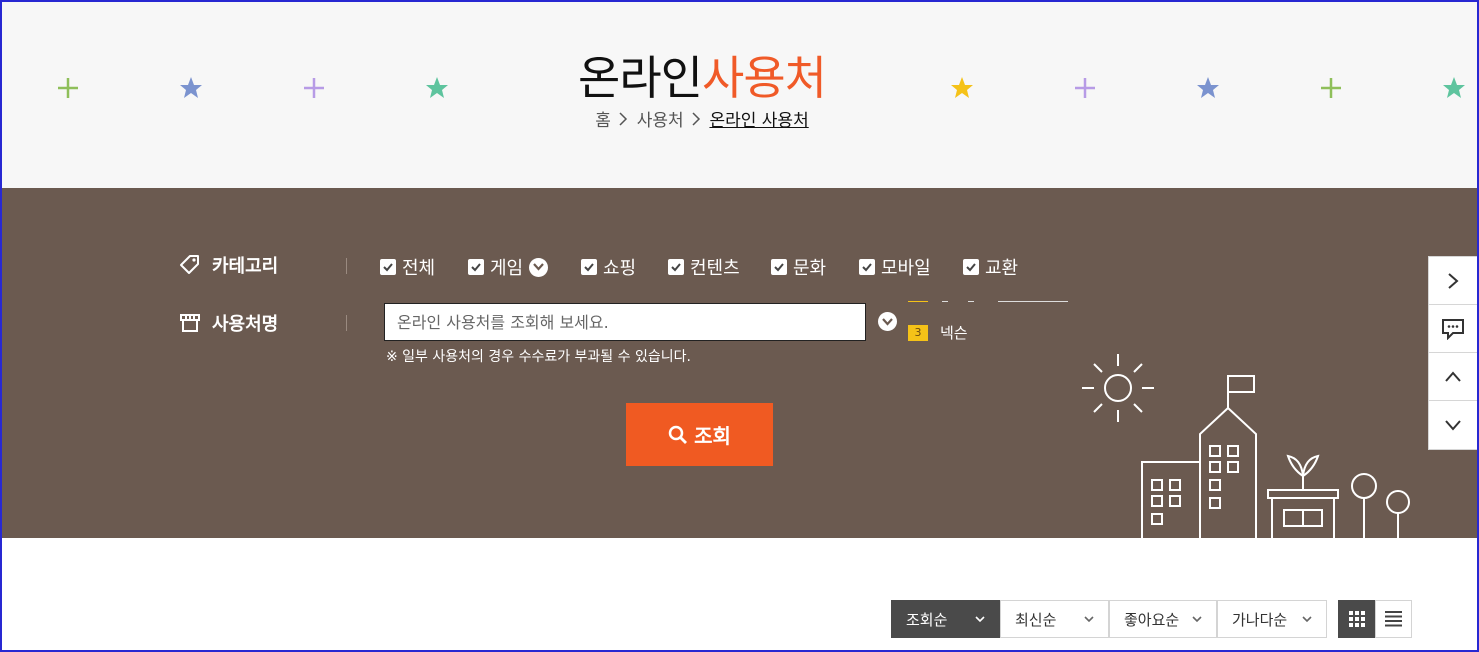 Image resolution: width=1479 pixels, height=652 pixels. I want to click on city-illustration, so click(1246, 446).